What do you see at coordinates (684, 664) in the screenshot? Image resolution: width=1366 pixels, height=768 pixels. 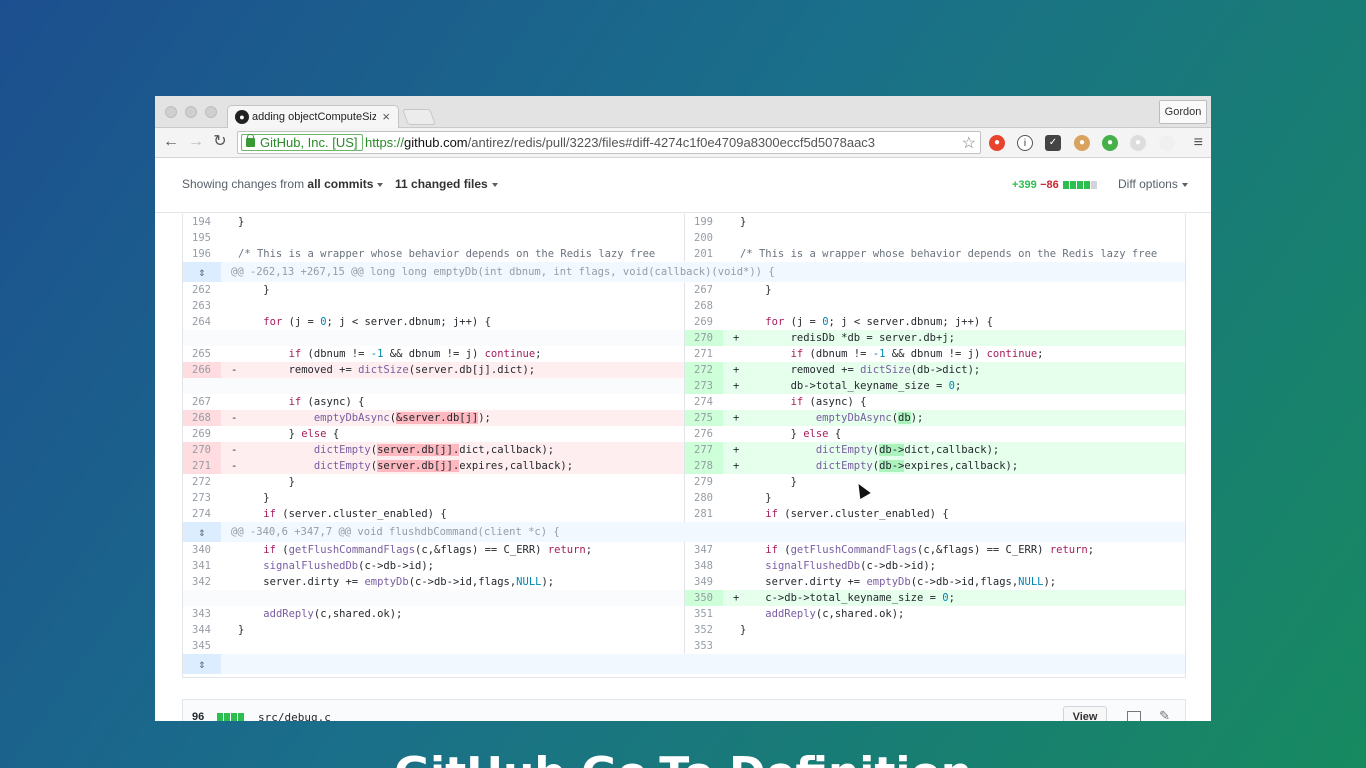 I see `hunk-footer: ⇕` at bounding box center [684, 664].